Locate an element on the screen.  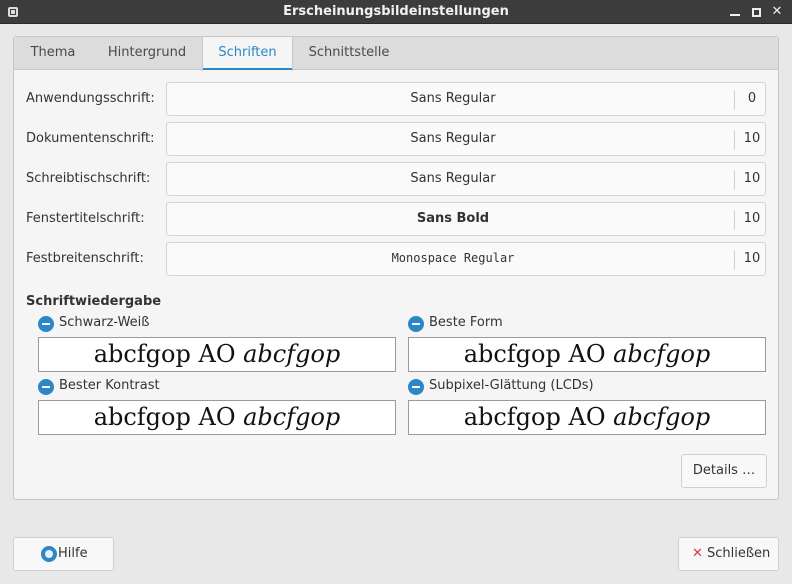
help-button: Hilfe is located at coordinates (63, 554).